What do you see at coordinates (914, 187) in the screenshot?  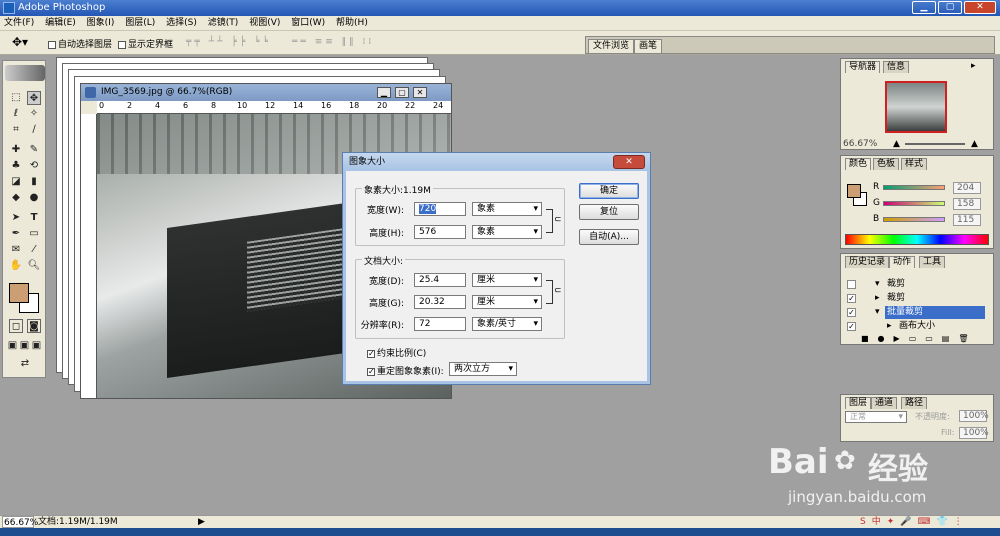 I see `r-slider` at bounding box center [914, 187].